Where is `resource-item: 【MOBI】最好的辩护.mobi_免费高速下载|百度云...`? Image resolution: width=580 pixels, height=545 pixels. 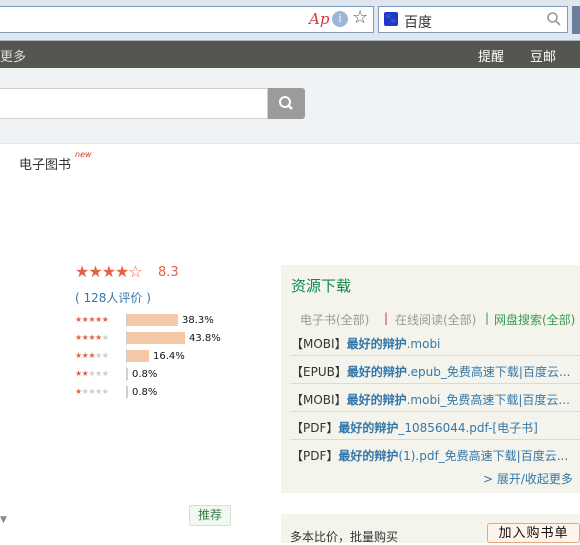
resource-item: 【MOBI】最好的辩护.mobi_免费高速下载|百度云... is located at coordinates (430, 399).